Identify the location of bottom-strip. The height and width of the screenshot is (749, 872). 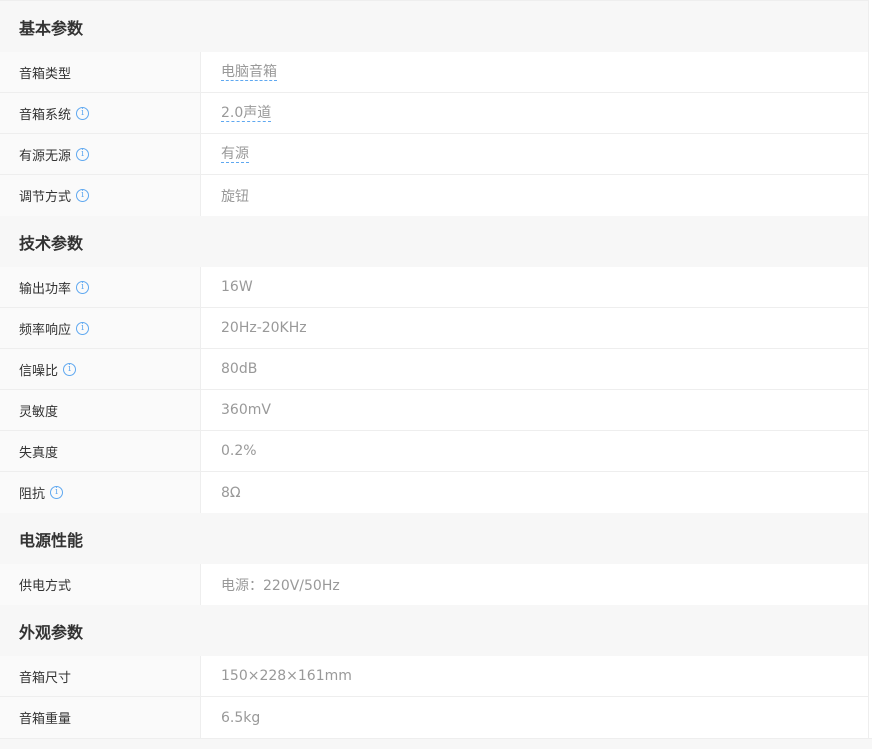
(436, 743).